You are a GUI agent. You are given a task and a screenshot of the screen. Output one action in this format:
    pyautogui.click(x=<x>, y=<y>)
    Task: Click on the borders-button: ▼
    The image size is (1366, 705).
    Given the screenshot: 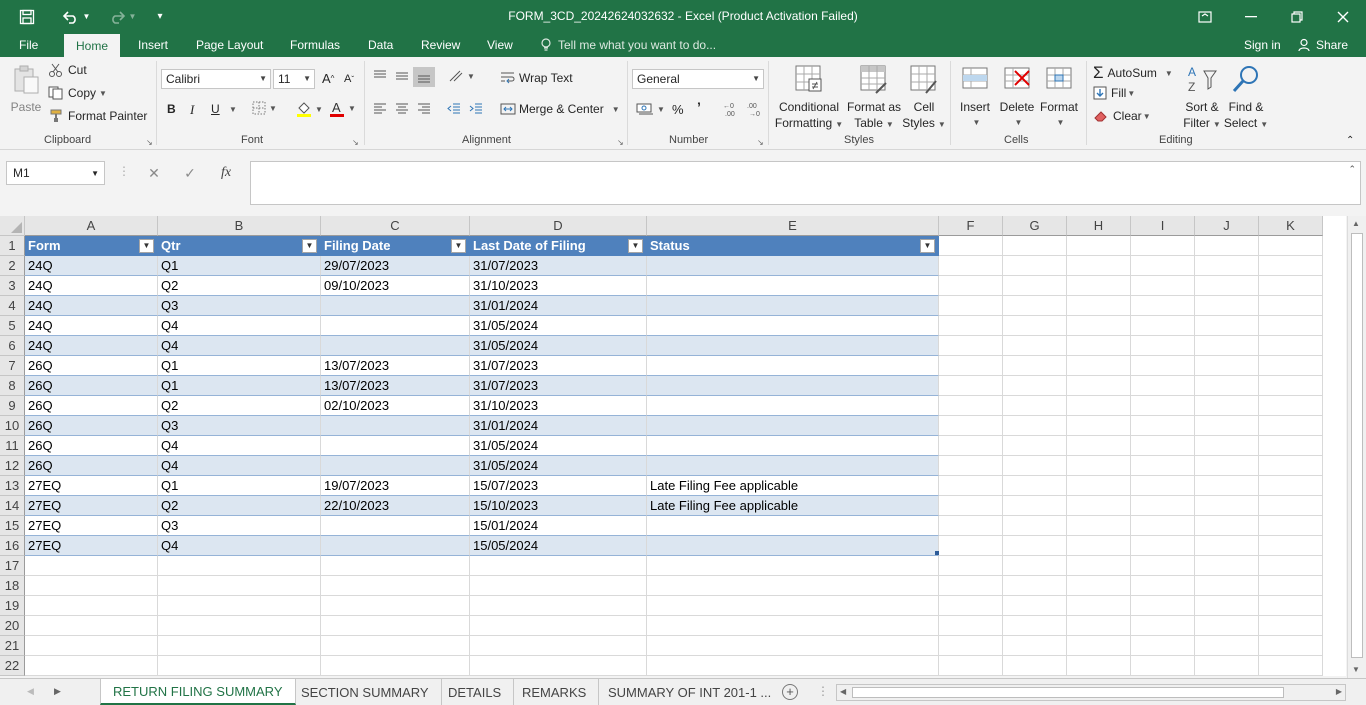 What is the action you would take?
    pyautogui.click(x=264, y=108)
    